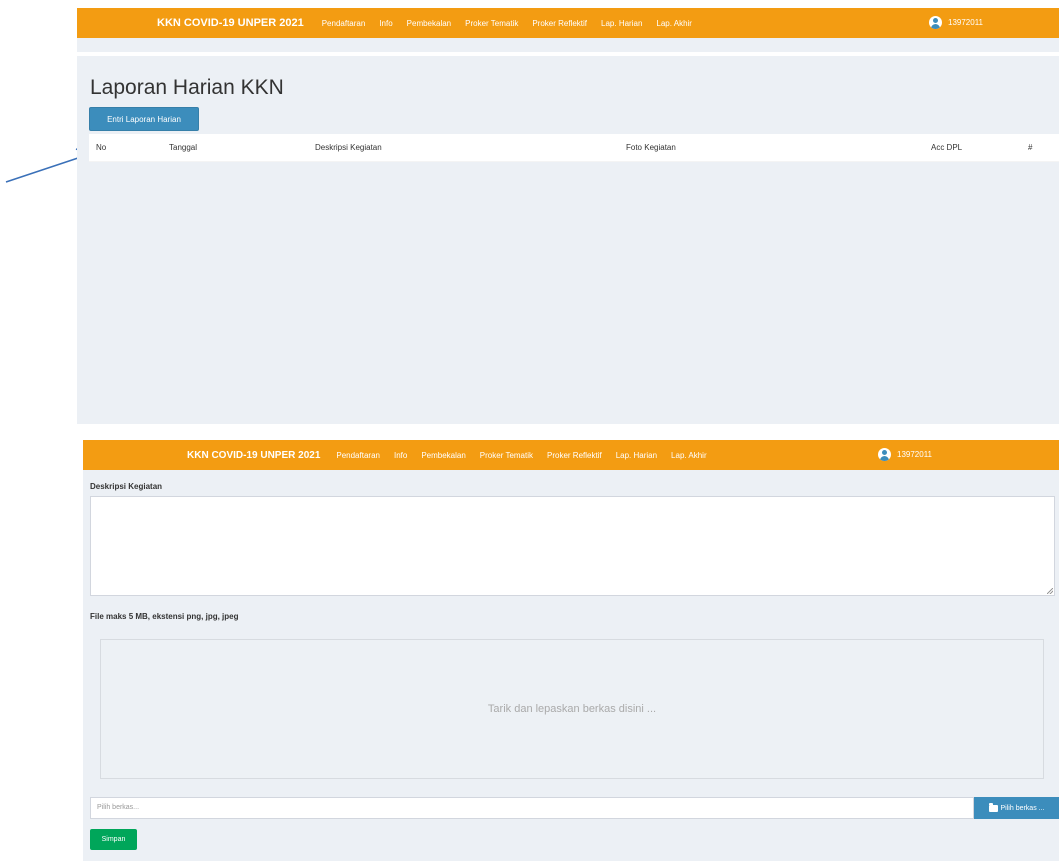 This screenshot has height=861, width=1059. Describe the element at coordinates (164, 616) in the screenshot. I see `file-requirements-label: File maks 5 MB, ekstensi png, jpg, jpeg` at that location.